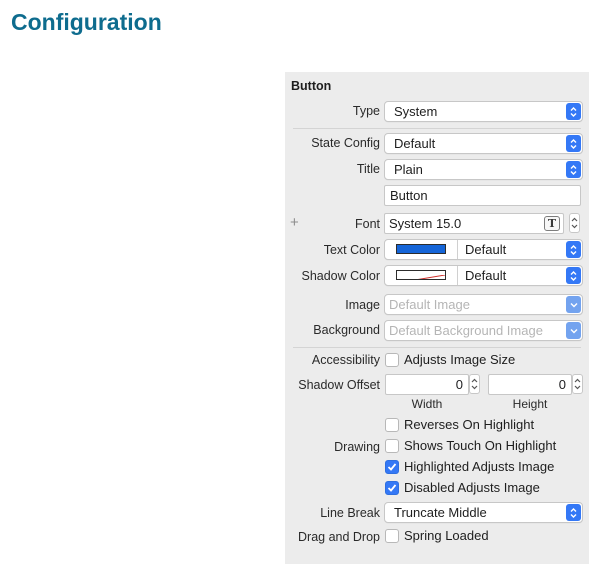  I want to click on width-stepper, so click(474, 384).